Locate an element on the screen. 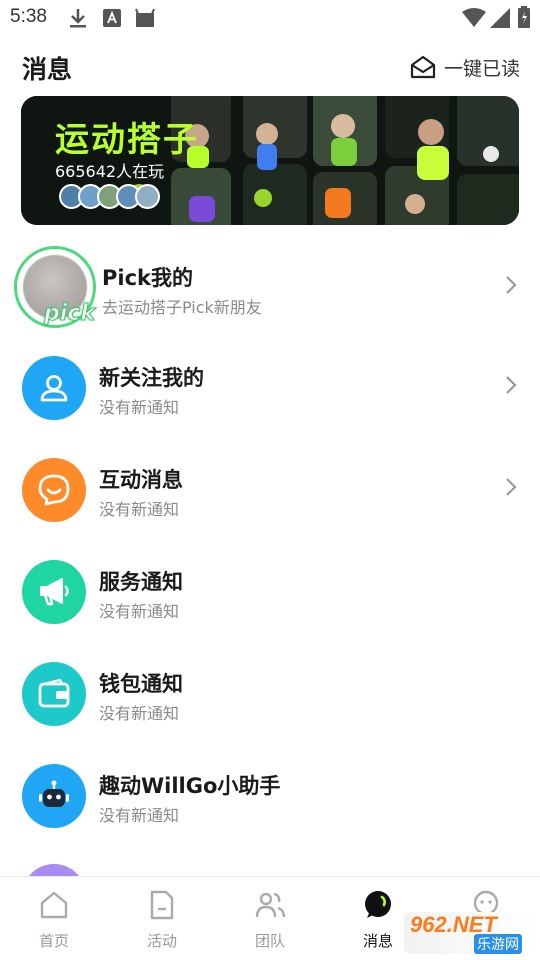 The height and width of the screenshot is (960, 540). signal-icon is located at coordinates (500, 18).